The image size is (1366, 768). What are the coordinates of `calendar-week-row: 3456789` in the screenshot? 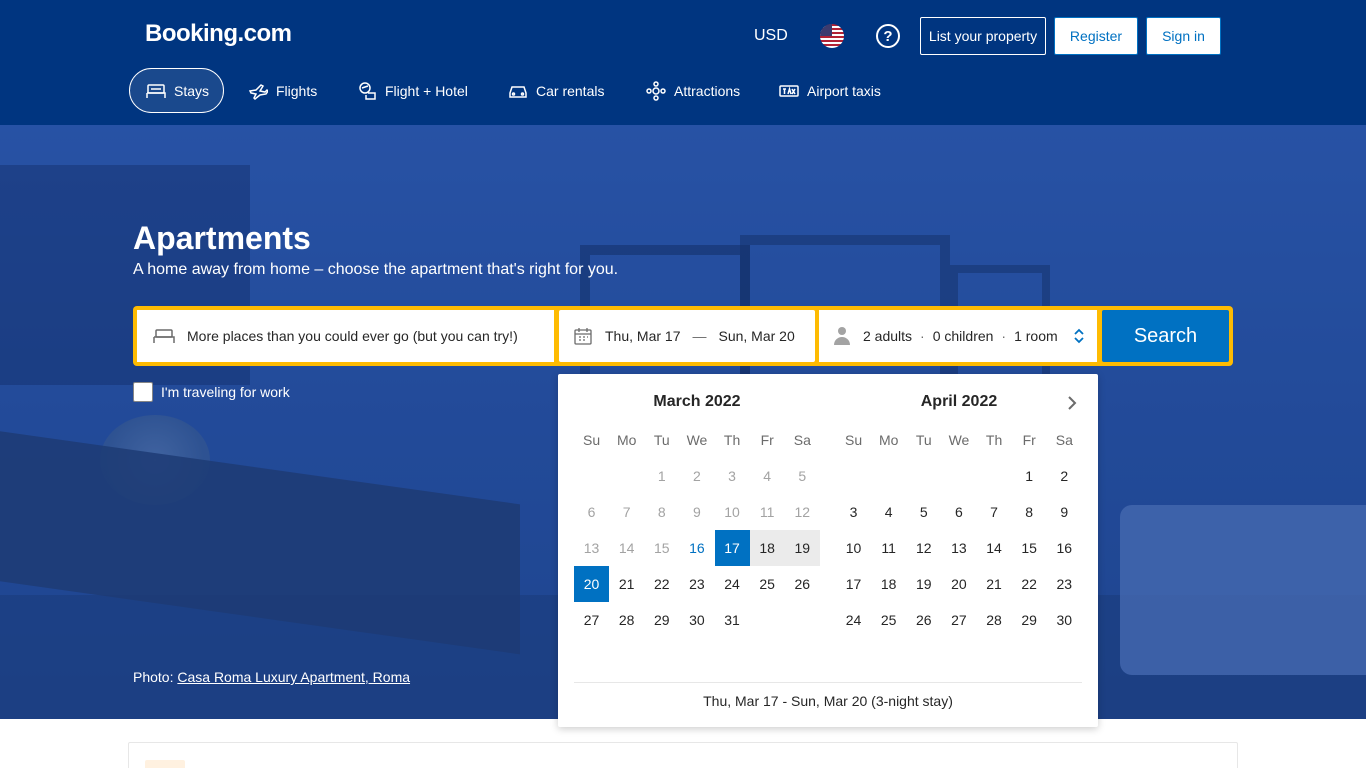 It's located at (959, 512).